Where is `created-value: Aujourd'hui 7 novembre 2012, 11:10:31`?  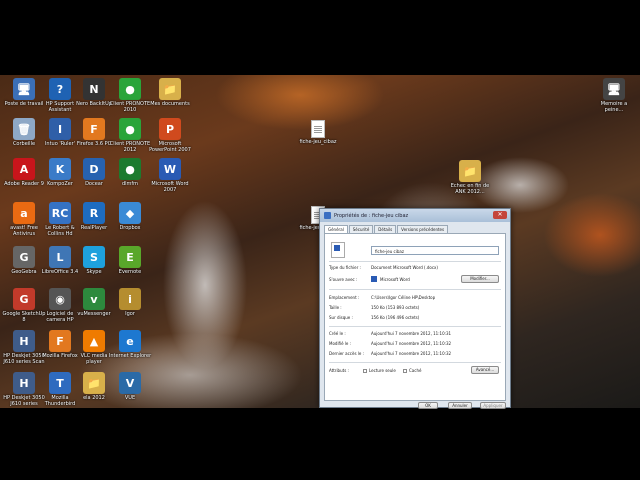 created-value: Aujourd'hui 7 novembre 2012, 11:10:31 is located at coordinates (411, 333).